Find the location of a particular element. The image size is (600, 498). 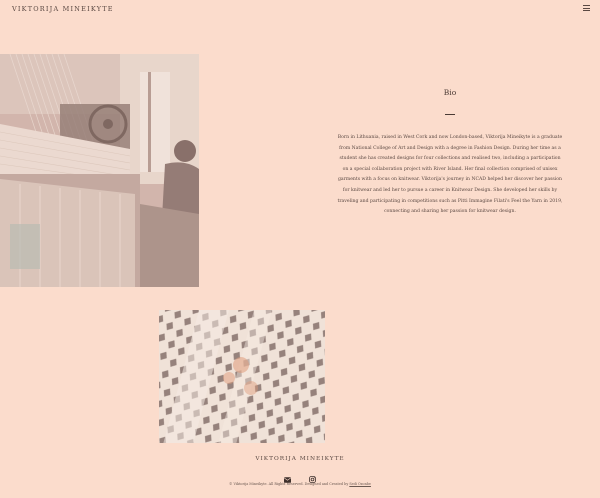

designer-link: Sedi Ozonbe is located at coordinates (360, 484).